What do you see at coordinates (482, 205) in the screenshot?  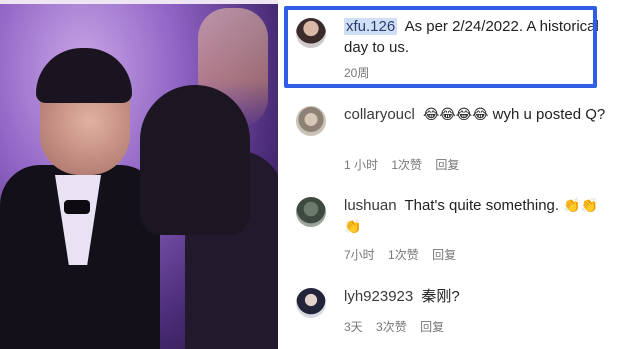 I see `comment-body: That's quite something.` at bounding box center [482, 205].